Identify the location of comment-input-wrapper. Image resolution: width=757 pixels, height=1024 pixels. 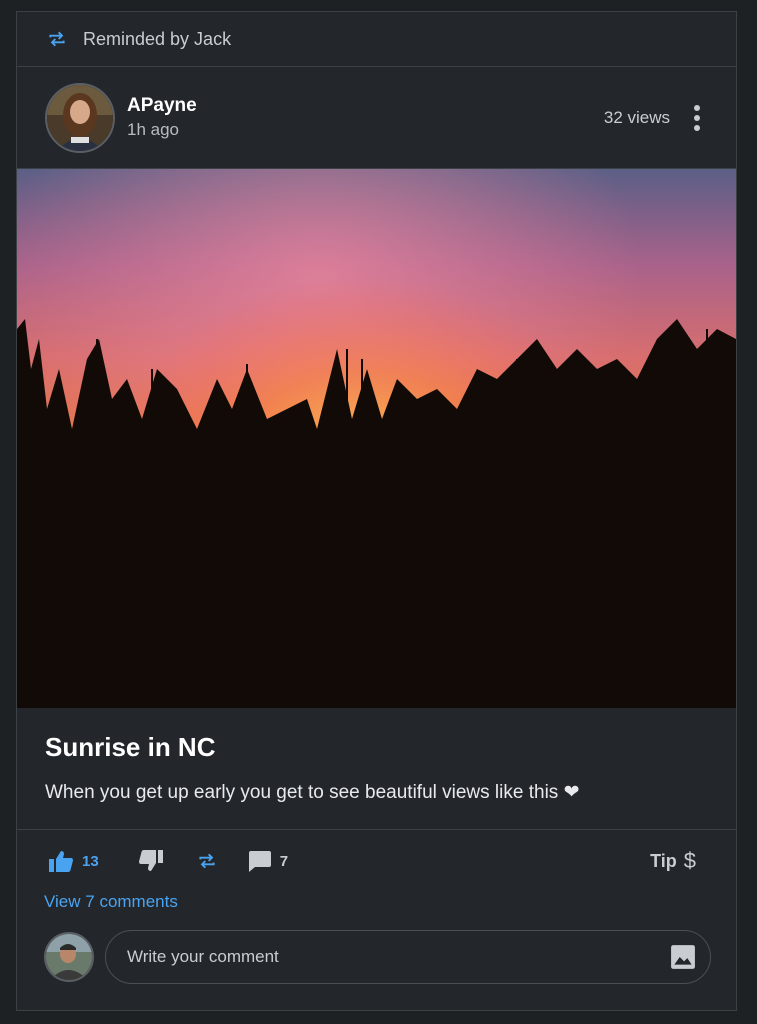
(408, 957).